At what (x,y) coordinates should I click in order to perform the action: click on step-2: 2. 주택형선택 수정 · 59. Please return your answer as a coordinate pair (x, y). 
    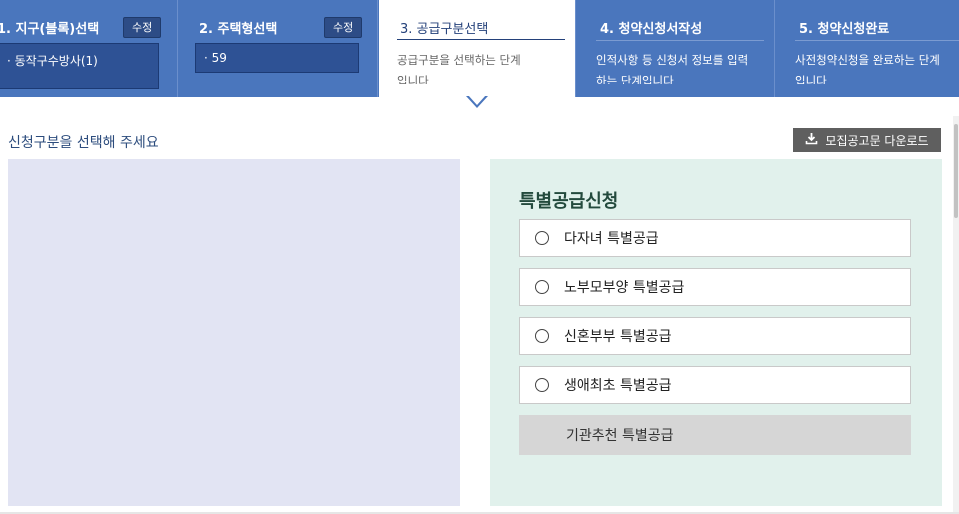
    Looking at the image, I should click on (277, 48).